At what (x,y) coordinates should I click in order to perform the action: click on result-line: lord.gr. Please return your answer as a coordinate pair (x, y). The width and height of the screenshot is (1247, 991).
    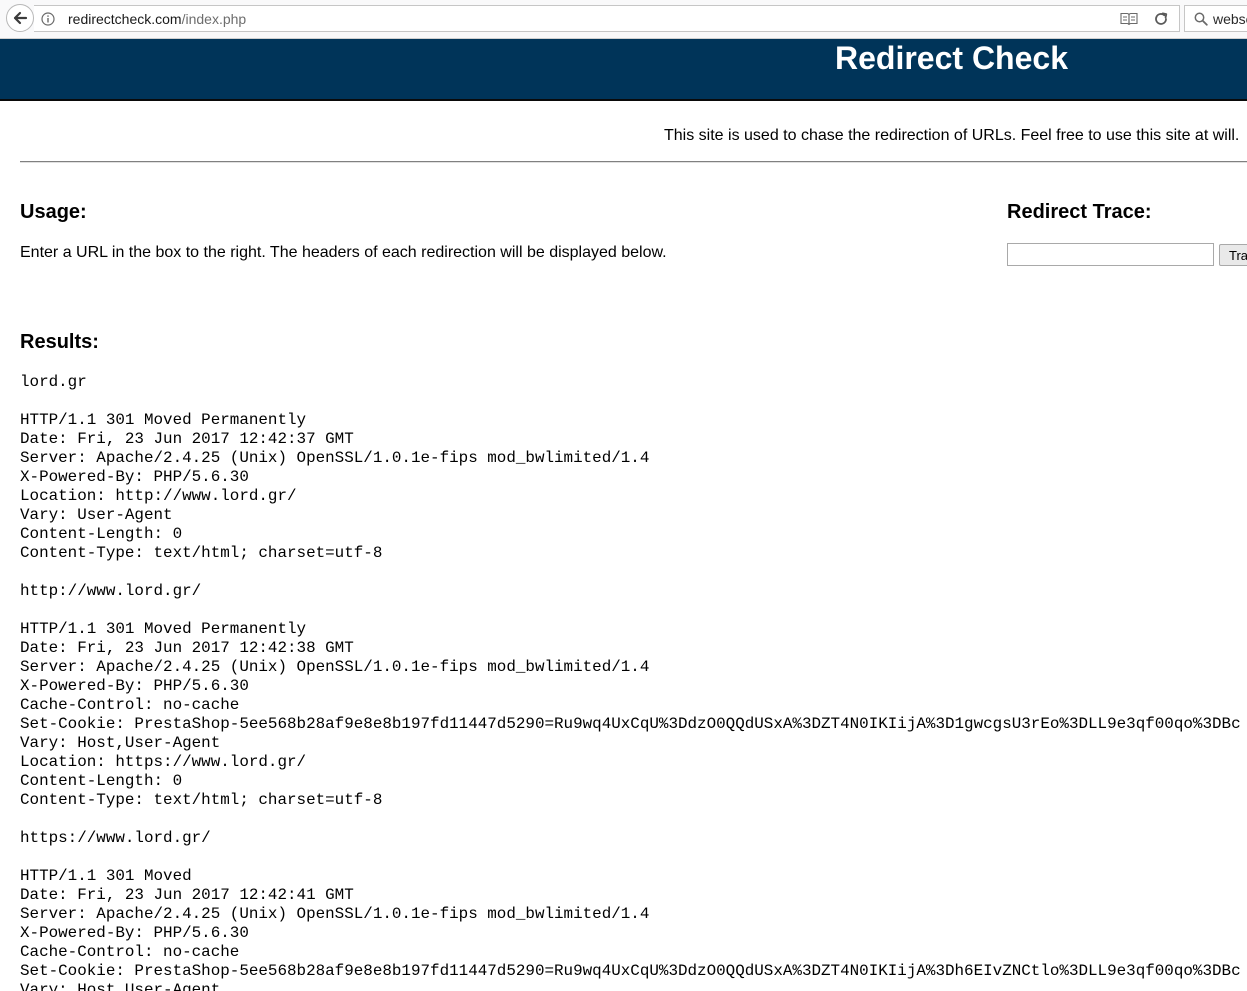
    Looking at the image, I should click on (53, 382).